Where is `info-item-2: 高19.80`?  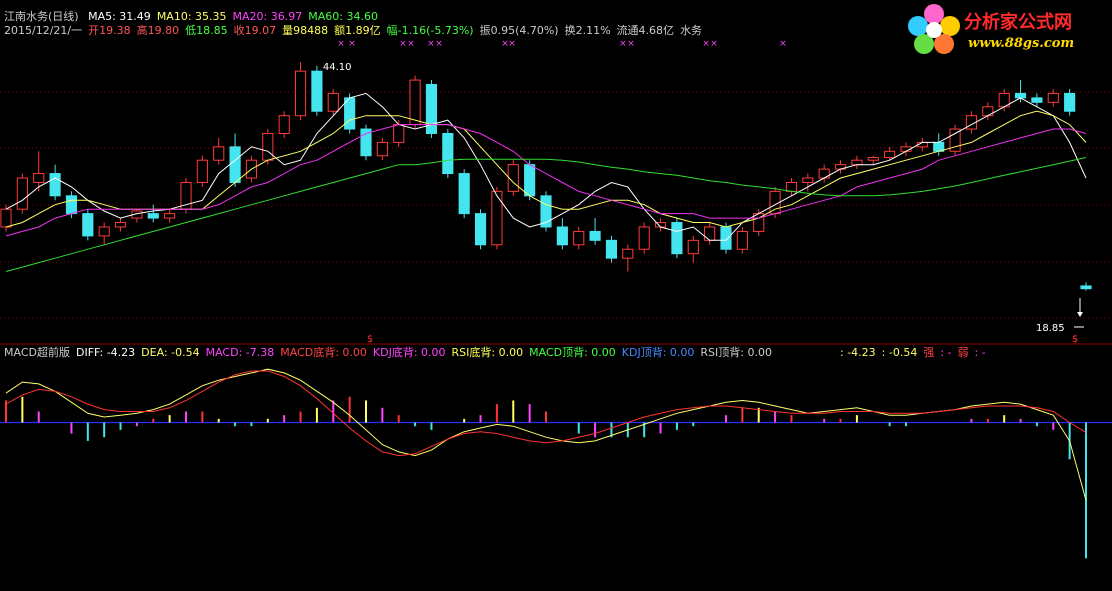 info-item-2: 高19.80 is located at coordinates (158, 30).